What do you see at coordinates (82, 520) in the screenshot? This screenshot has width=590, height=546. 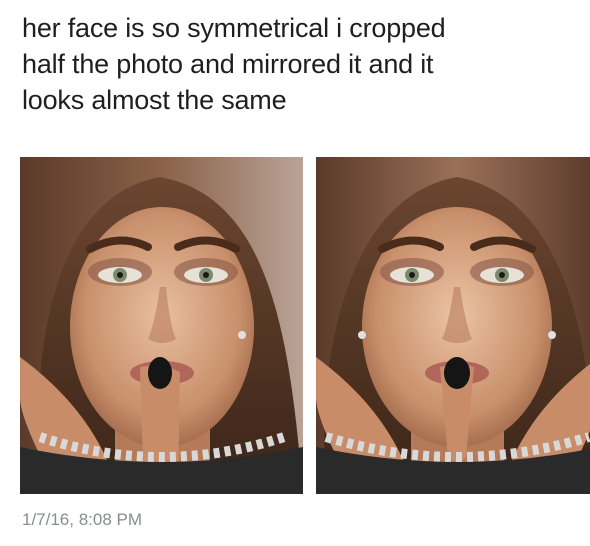 I see `tweet-timestamp: 1/7/16, 8:08 PM` at bounding box center [82, 520].